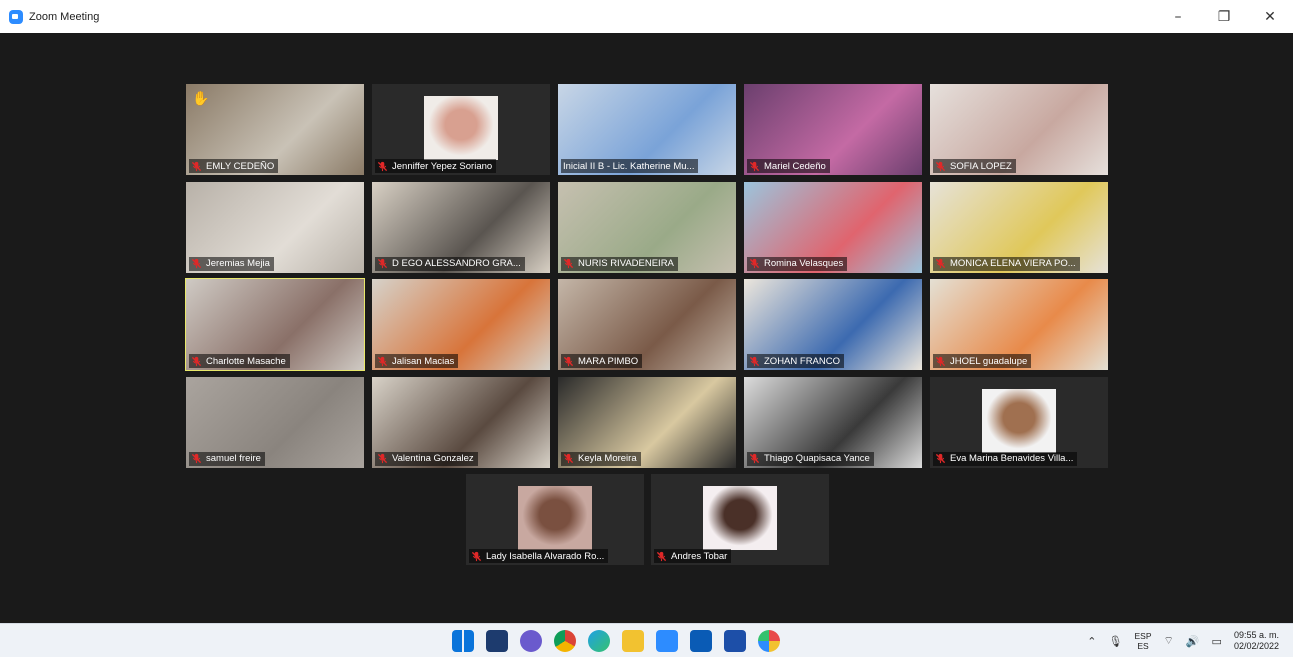  I want to click on clock: 09:55 a. m. 02/02/2022, so click(1256, 641).